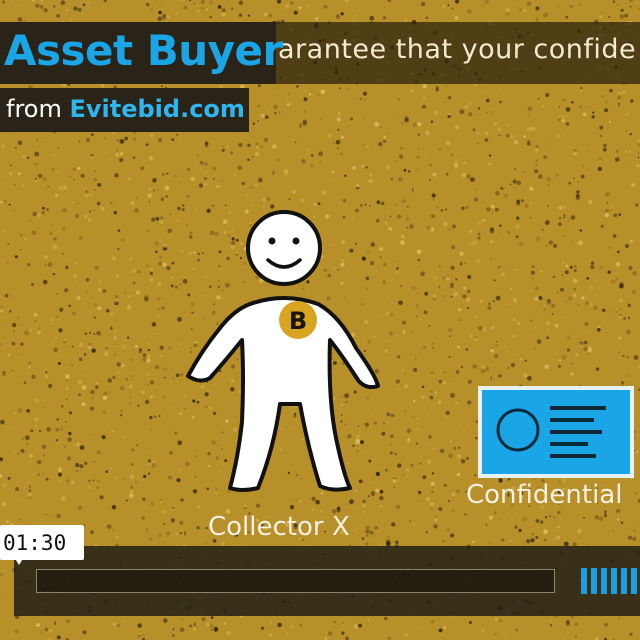  Describe the element at coordinates (283, 351) in the screenshot. I see `collector-figure: B` at that location.